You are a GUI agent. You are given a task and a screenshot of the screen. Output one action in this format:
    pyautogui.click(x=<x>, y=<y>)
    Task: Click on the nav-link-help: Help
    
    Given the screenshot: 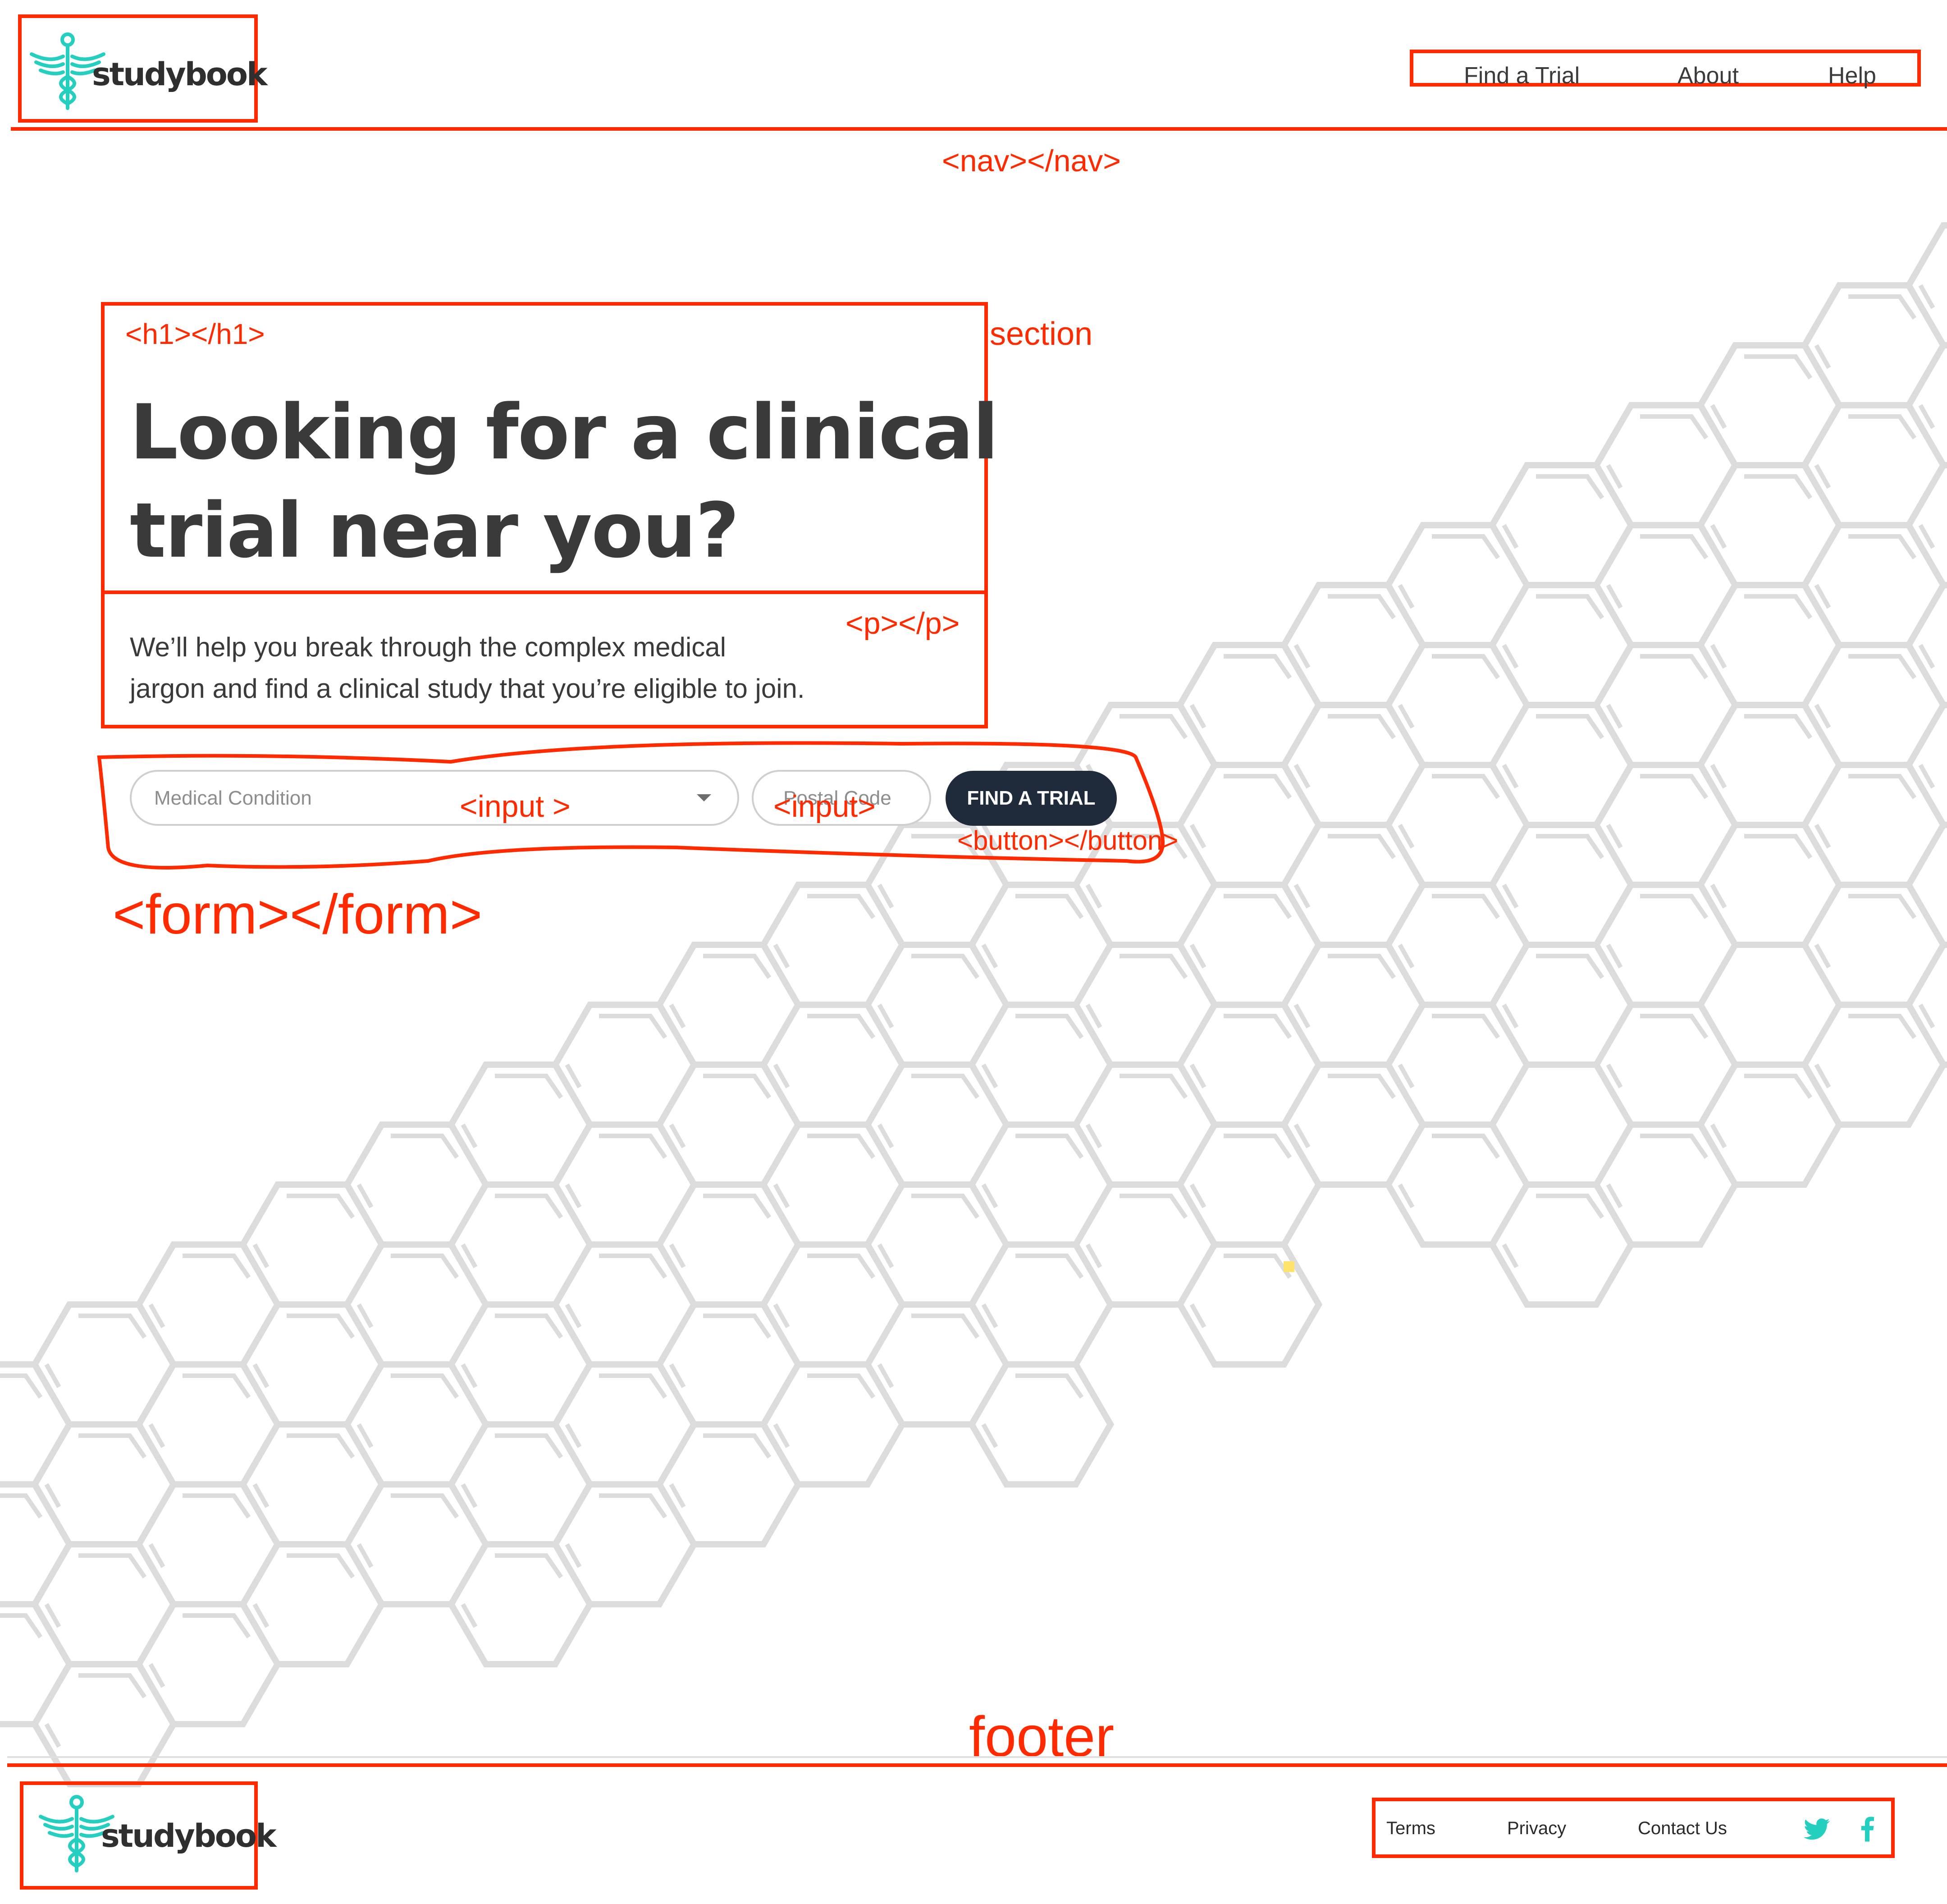 What is the action you would take?
    pyautogui.click(x=1852, y=75)
    